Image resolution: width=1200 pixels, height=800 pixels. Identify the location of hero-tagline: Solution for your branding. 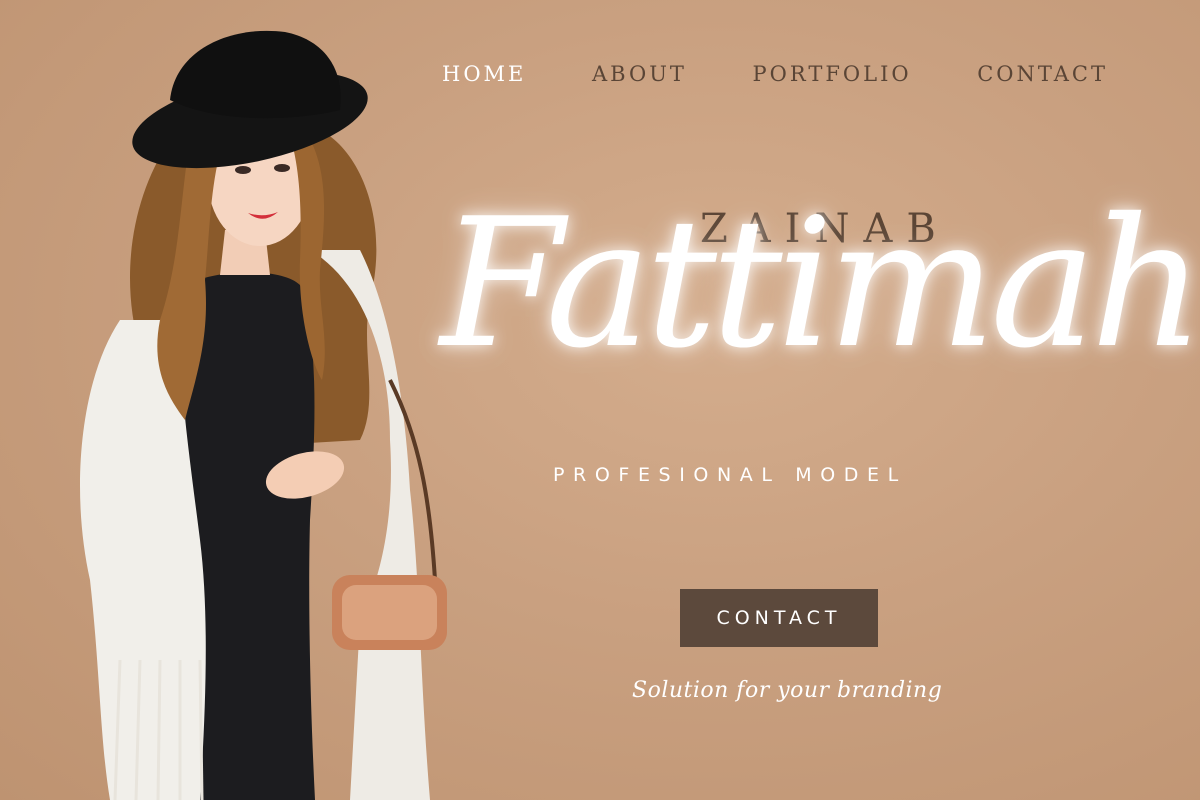
(787, 690).